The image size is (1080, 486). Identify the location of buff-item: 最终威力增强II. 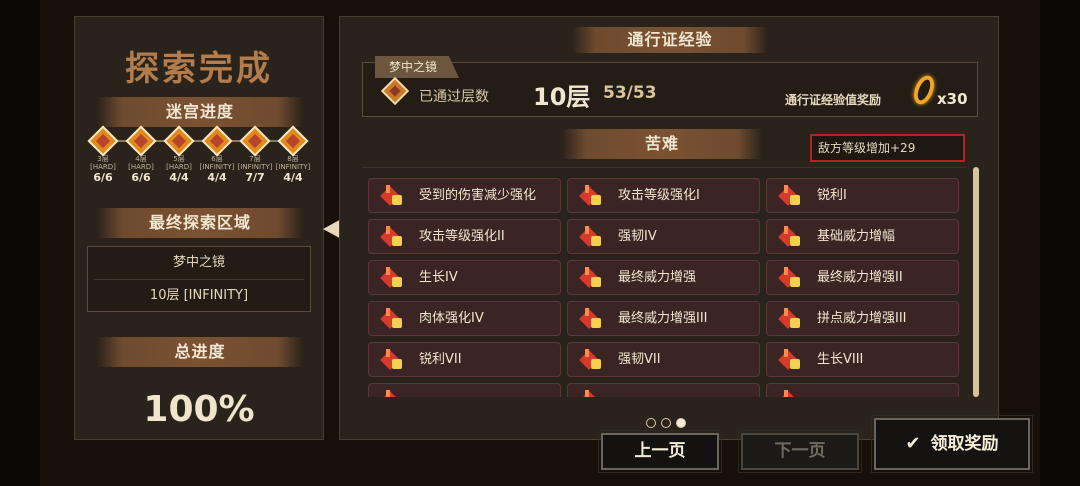
(862, 277).